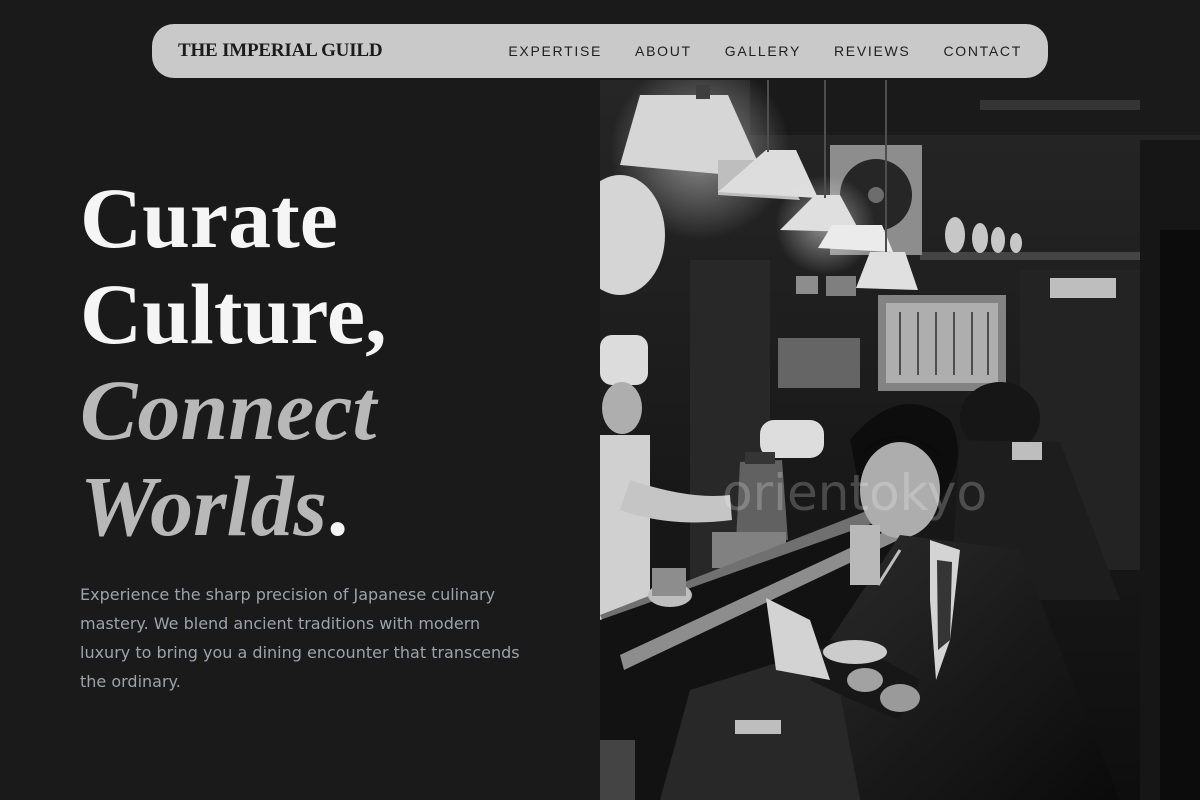  I want to click on hero-title-line-1: Curate, so click(209, 218).